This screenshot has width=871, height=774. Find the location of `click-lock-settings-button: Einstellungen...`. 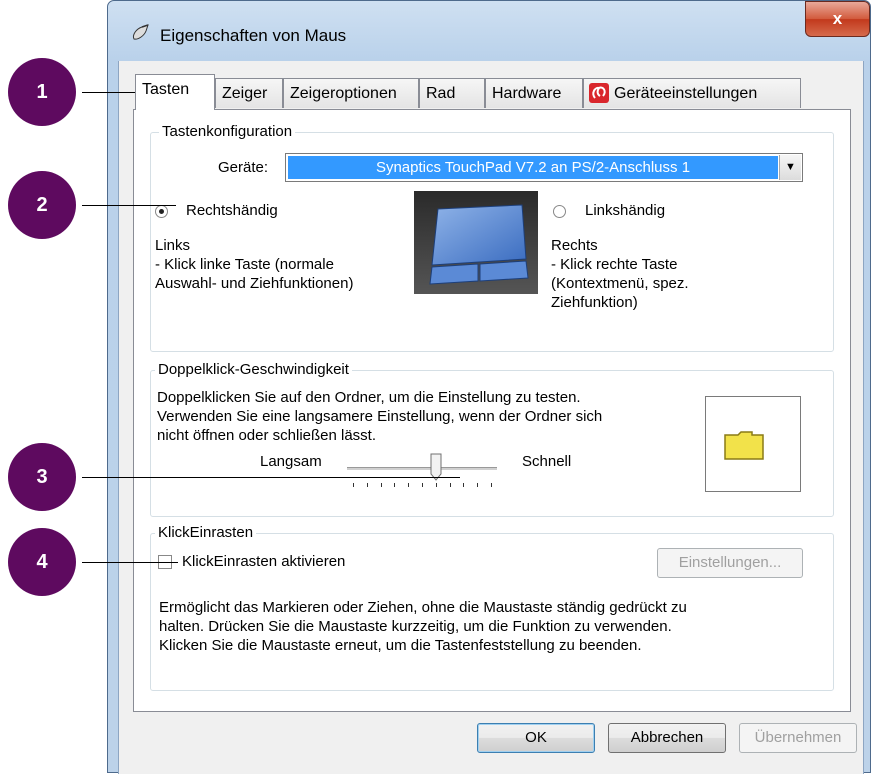

click-lock-settings-button: Einstellungen... is located at coordinates (730, 563).